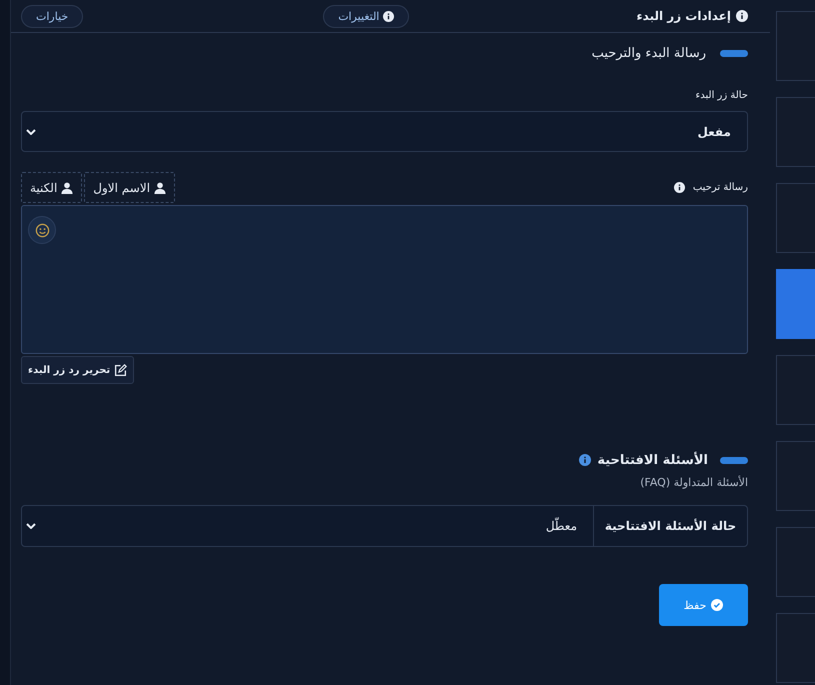 This screenshot has height=685, width=815. I want to click on emoji-button, so click(42, 230).